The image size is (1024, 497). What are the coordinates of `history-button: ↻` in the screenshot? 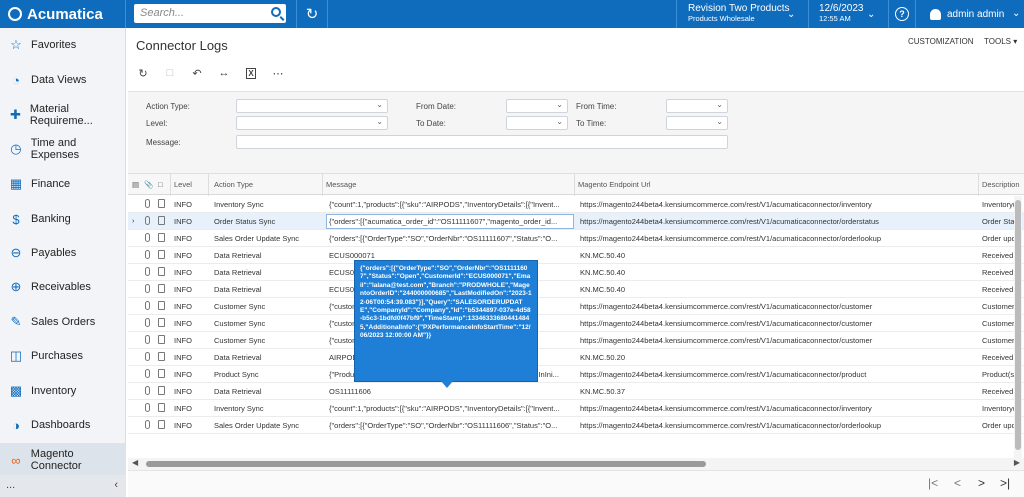 It's located at (312, 14).